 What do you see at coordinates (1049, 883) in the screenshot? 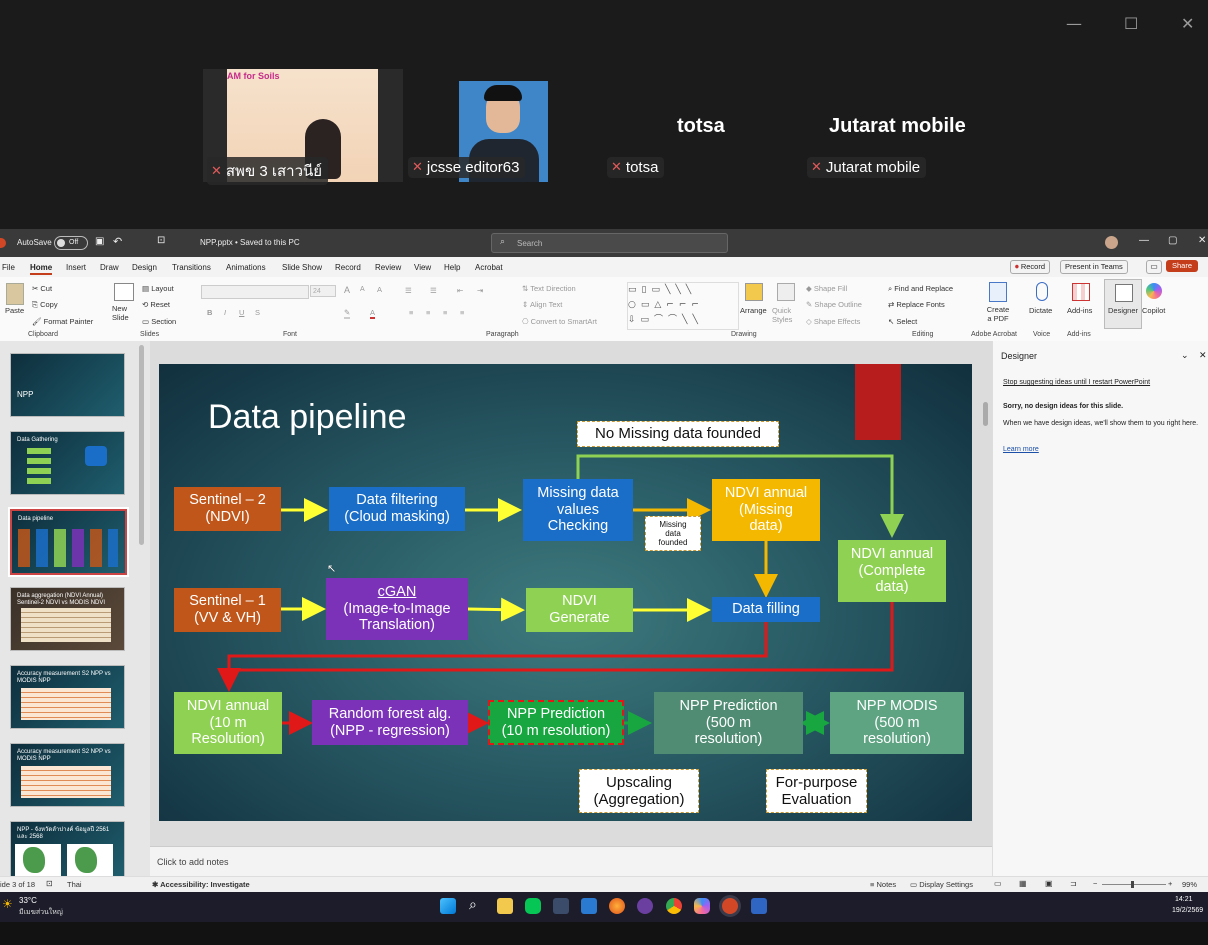
I see `reading-view-icon: ▣` at bounding box center [1049, 883].